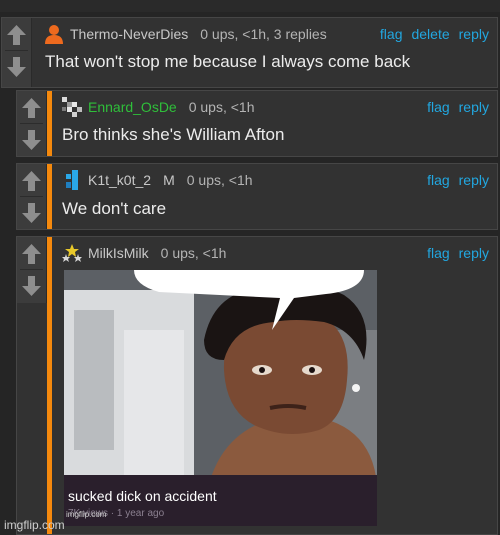 This screenshot has height=535, width=500. I want to click on comment-header: Ennard_OsDe 0 ups, <1h, so click(158, 107).